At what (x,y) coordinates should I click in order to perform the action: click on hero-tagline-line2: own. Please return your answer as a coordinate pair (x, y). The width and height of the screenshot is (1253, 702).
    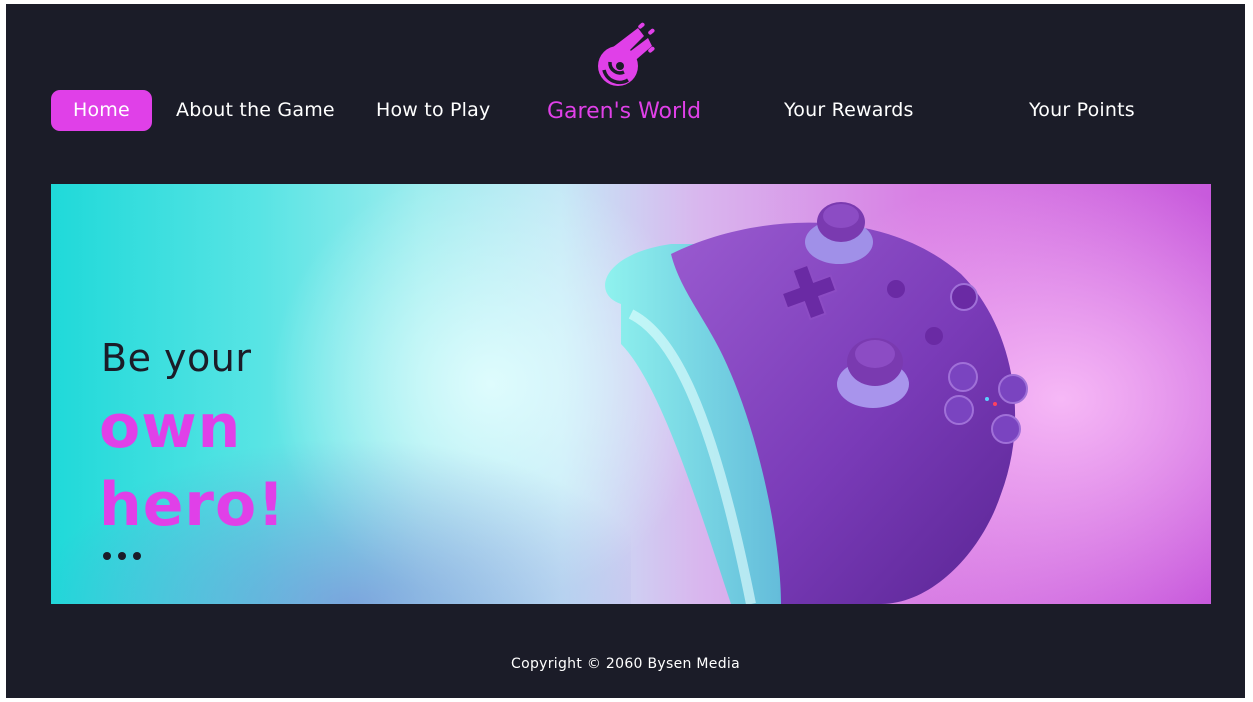
    Looking at the image, I should click on (170, 427).